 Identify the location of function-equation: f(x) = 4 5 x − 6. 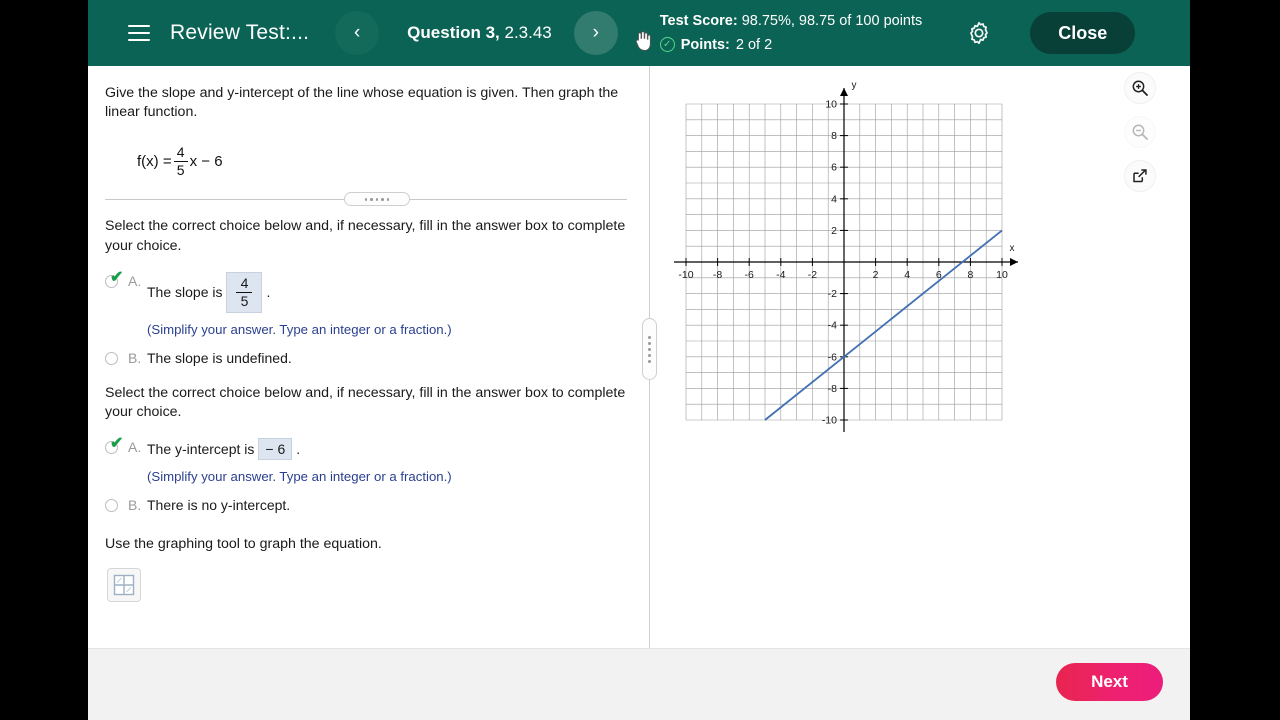
(382, 161).